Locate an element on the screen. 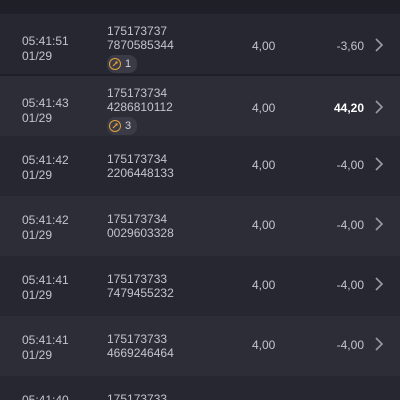  bet-id: 175173733 7479455232 is located at coordinates (140, 286).